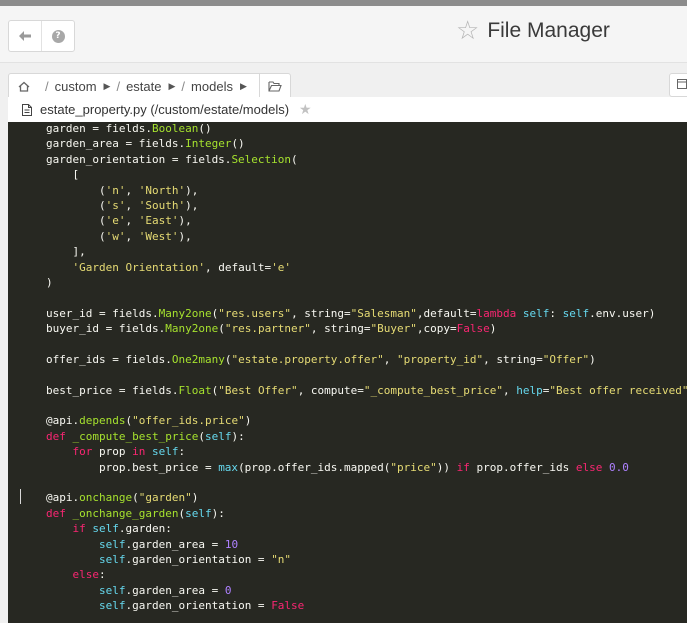  Describe the element at coordinates (366, 497) in the screenshot. I see `code-line: @api.onchange("garden")` at that location.